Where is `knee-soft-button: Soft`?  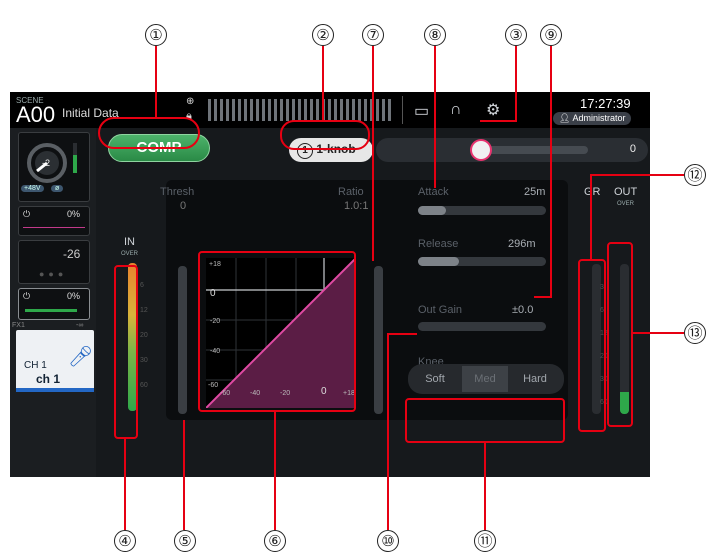
knee-soft-button: Soft is located at coordinates (435, 379).